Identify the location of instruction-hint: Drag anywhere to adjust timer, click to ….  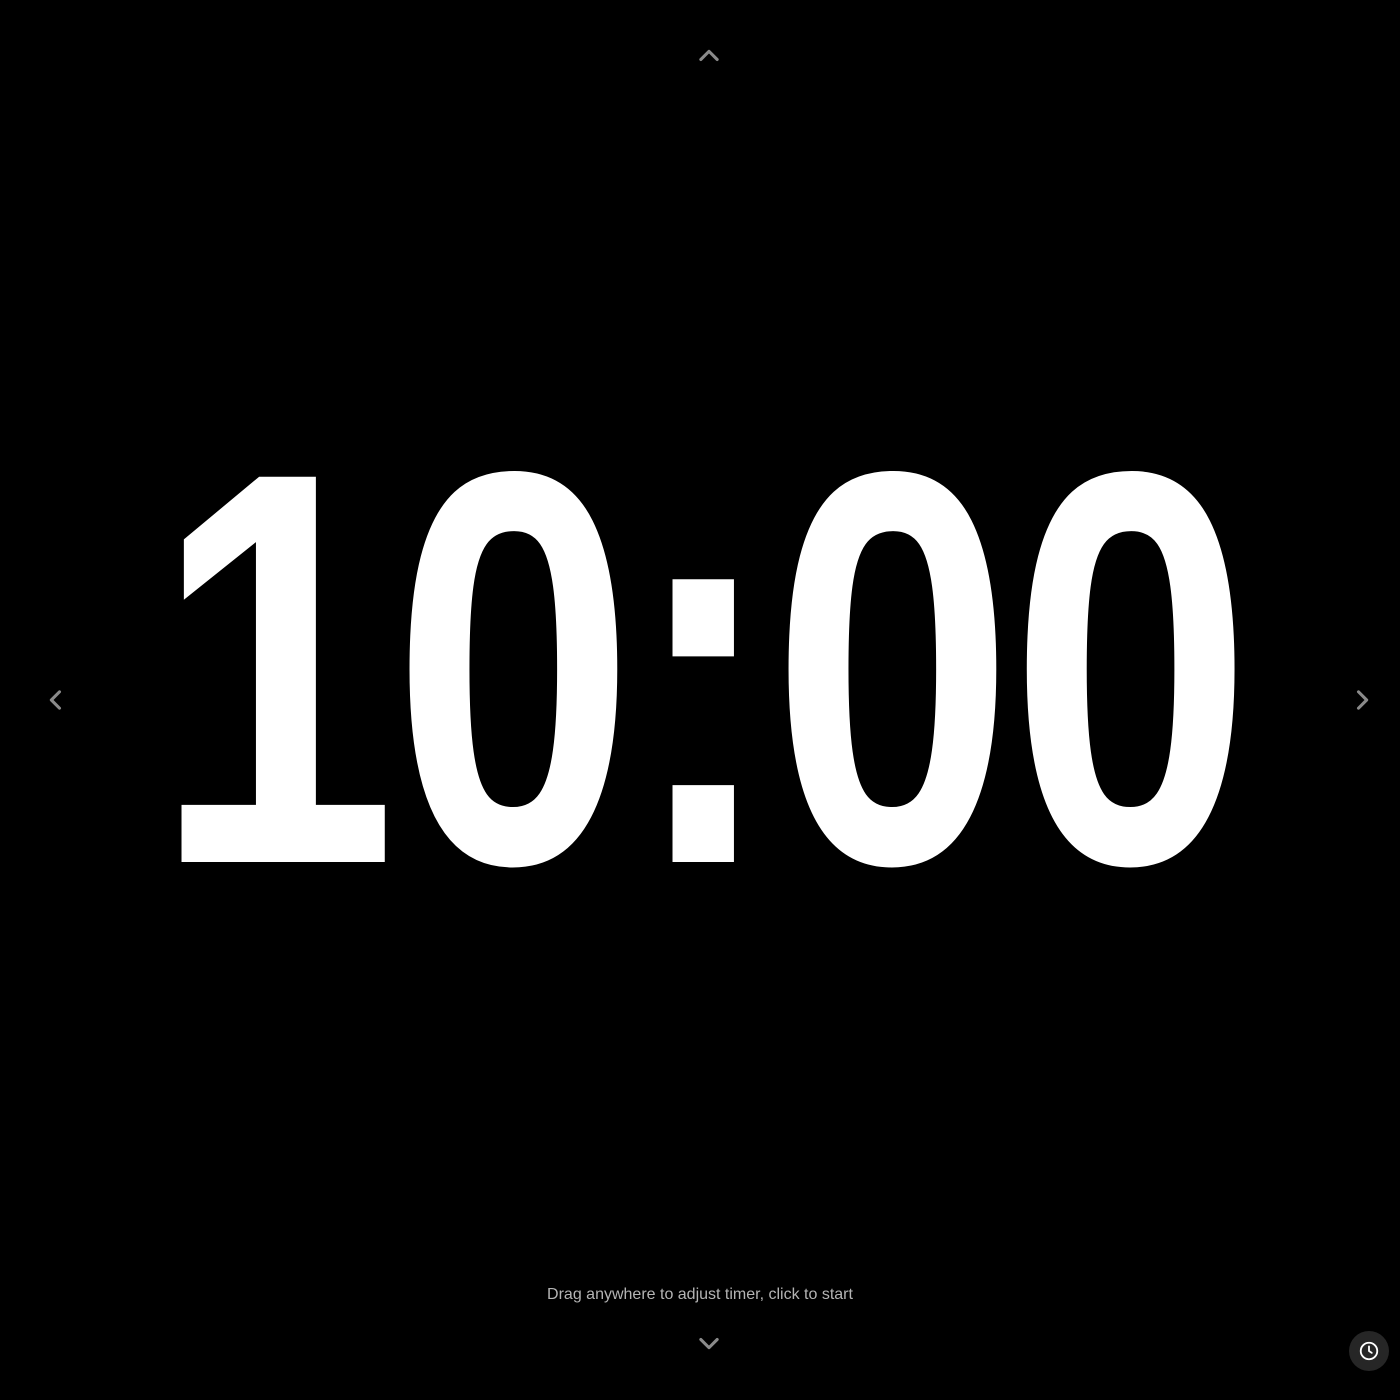
(700, 1294).